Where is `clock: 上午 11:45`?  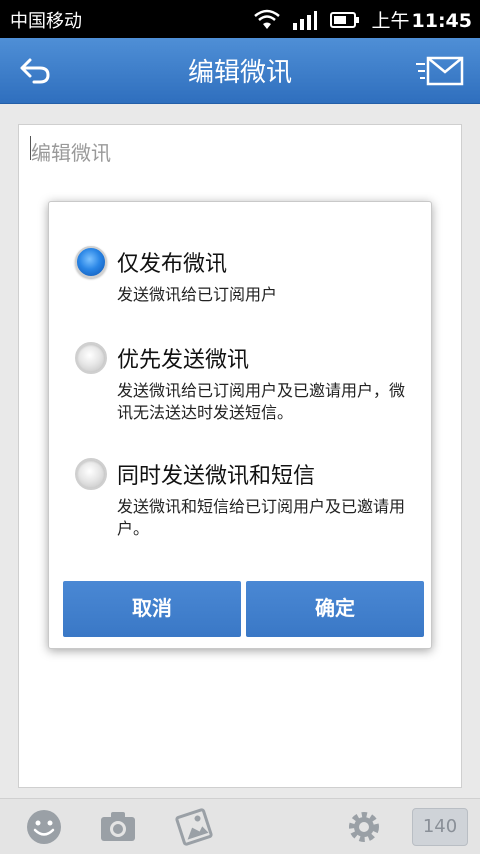 clock: 上午 11:45 is located at coordinates (422, 19).